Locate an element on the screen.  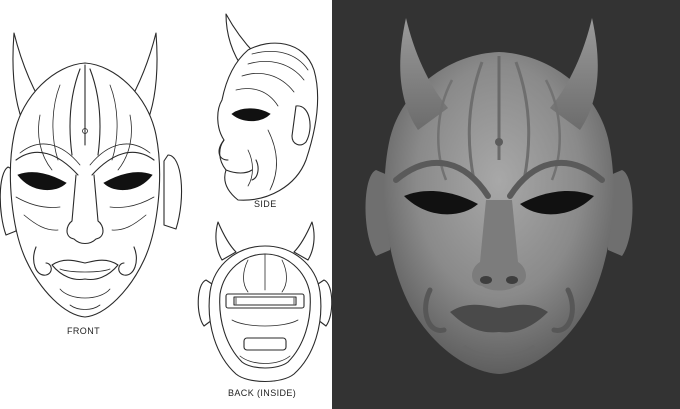
side-view-drawing is located at coordinates (268, 107).